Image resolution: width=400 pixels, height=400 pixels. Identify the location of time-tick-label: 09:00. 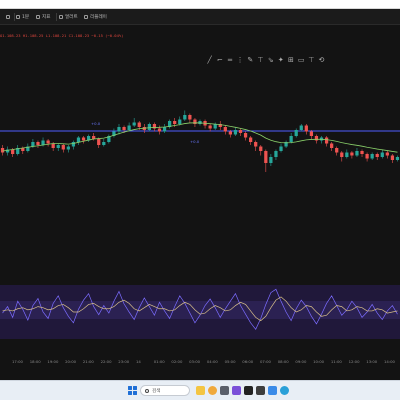
(301, 361).